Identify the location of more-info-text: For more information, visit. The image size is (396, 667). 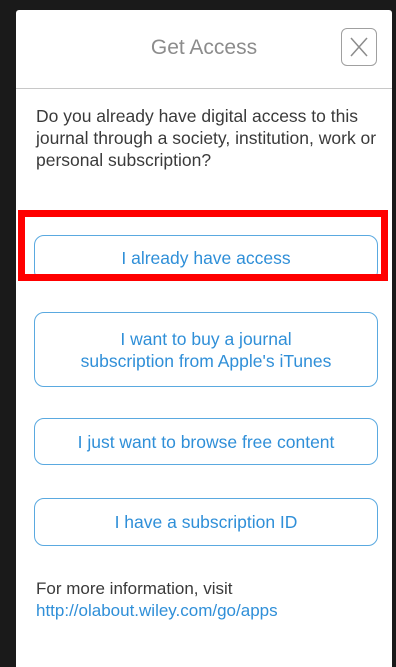
(134, 588).